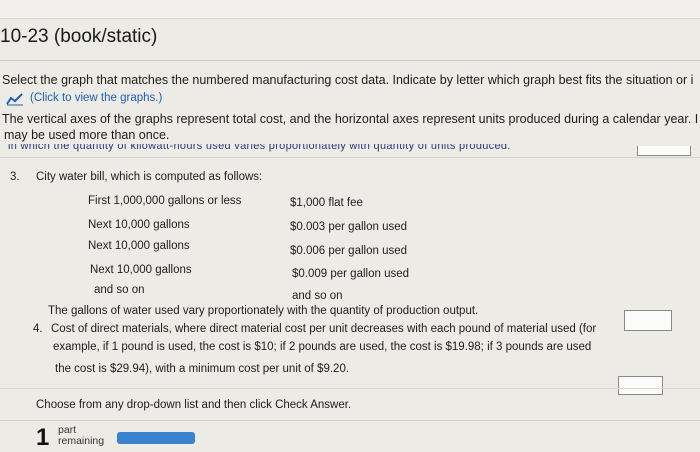  I want to click on footer-divider, so click(350, 388).